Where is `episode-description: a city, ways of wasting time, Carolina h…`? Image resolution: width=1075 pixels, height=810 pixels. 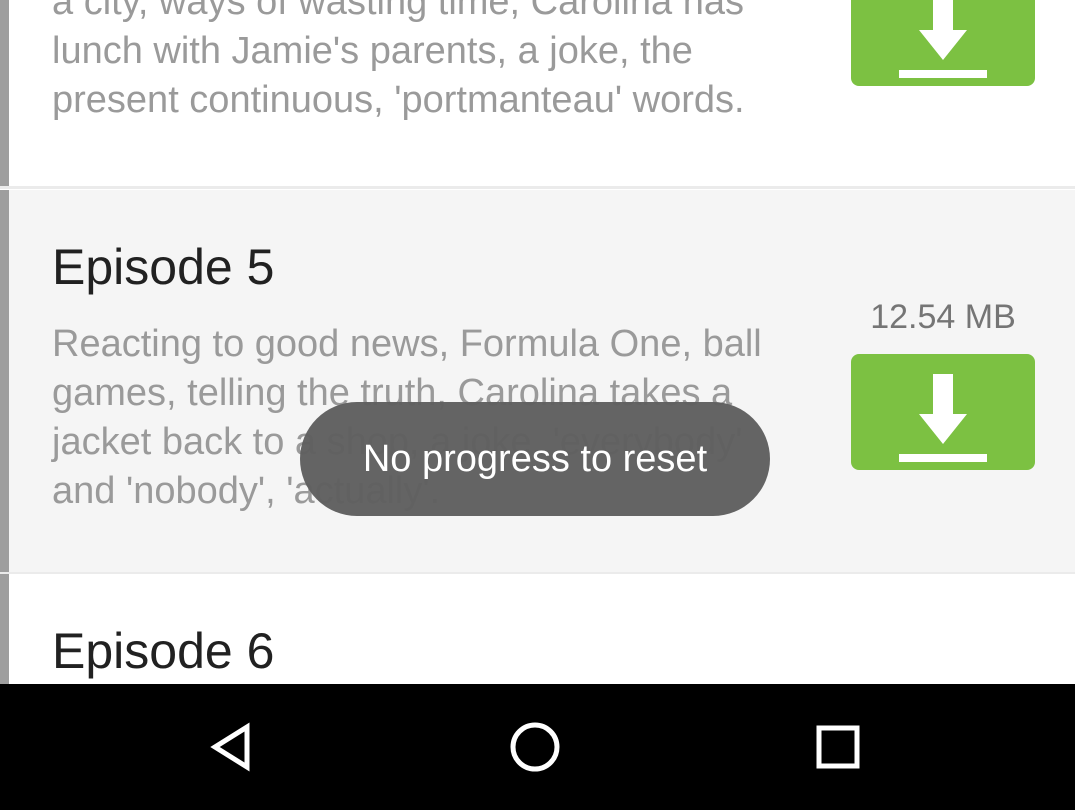 episode-description: a city, ways of wasting time, Carolina h… is located at coordinates (442, 62).